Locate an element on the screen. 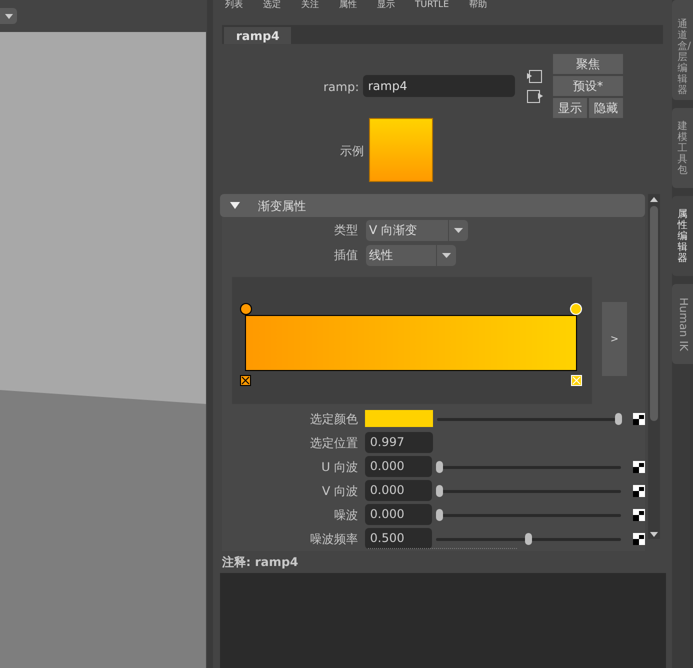 This screenshot has width=693, height=668. attribute-label: 噪波 is located at coordinates (346, 515).